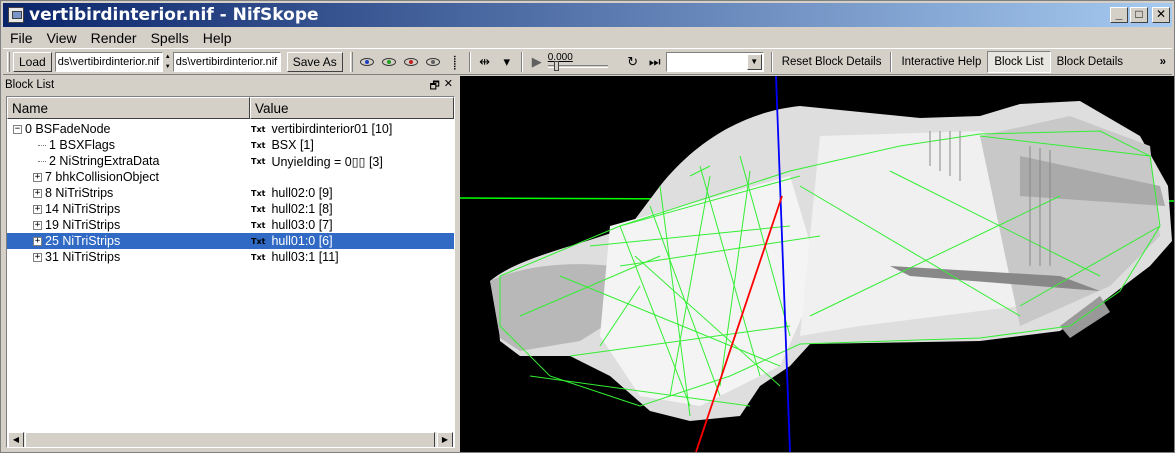  Describe the element at coordinates (448, 86) in the screenshot. I see `close-panel-icon: ✕` at that location.